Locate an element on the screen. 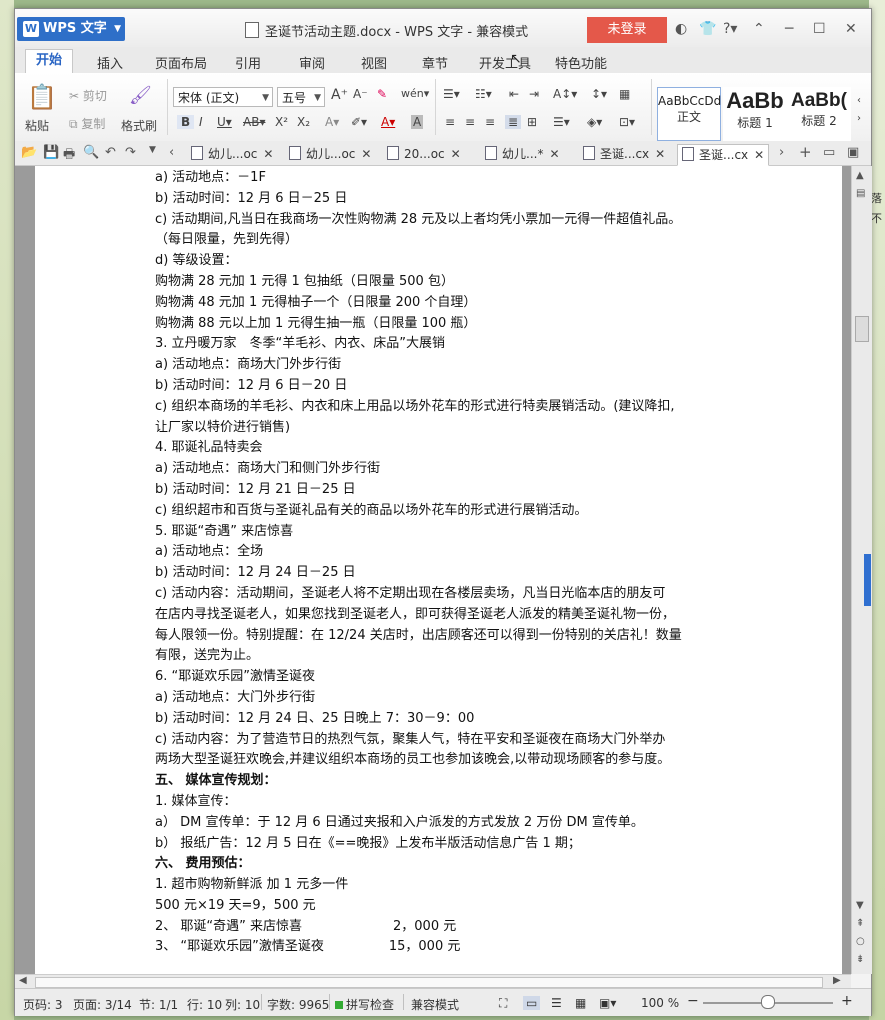 The height and width of the screenshot is (1020, 885). new-tab-icon: + is located at coordinates (805, 152).